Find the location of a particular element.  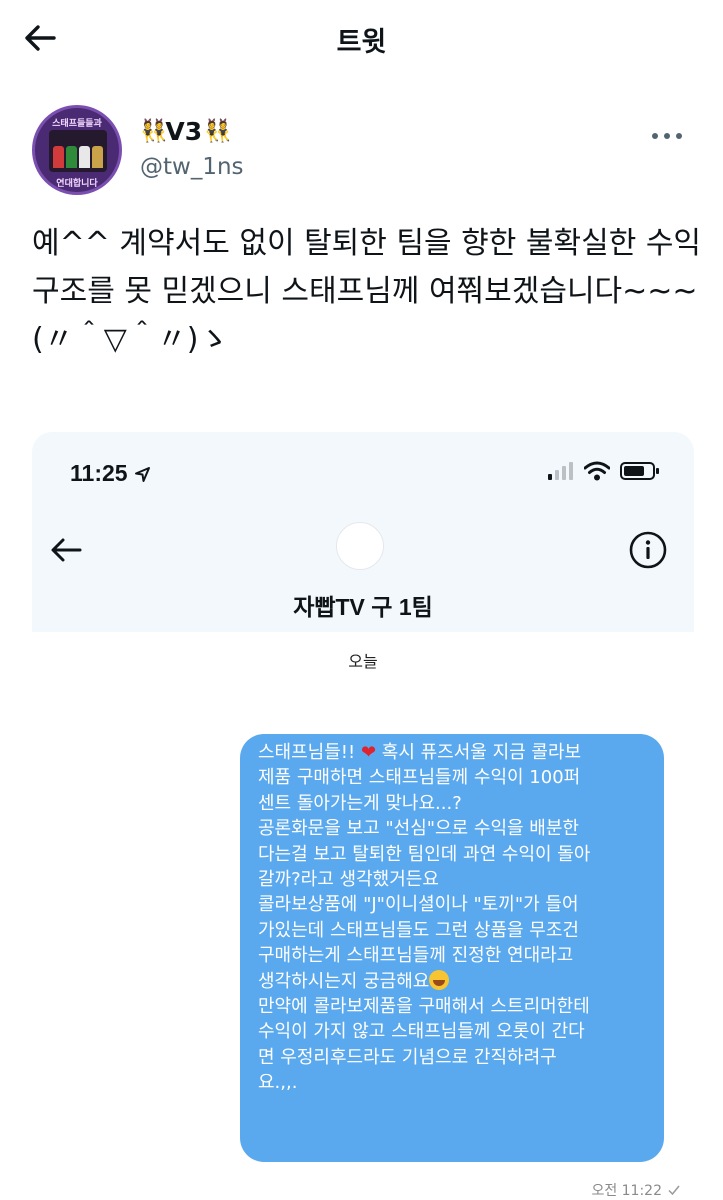

status-bar-time: 11:25 is located at coordinates (111, 473).